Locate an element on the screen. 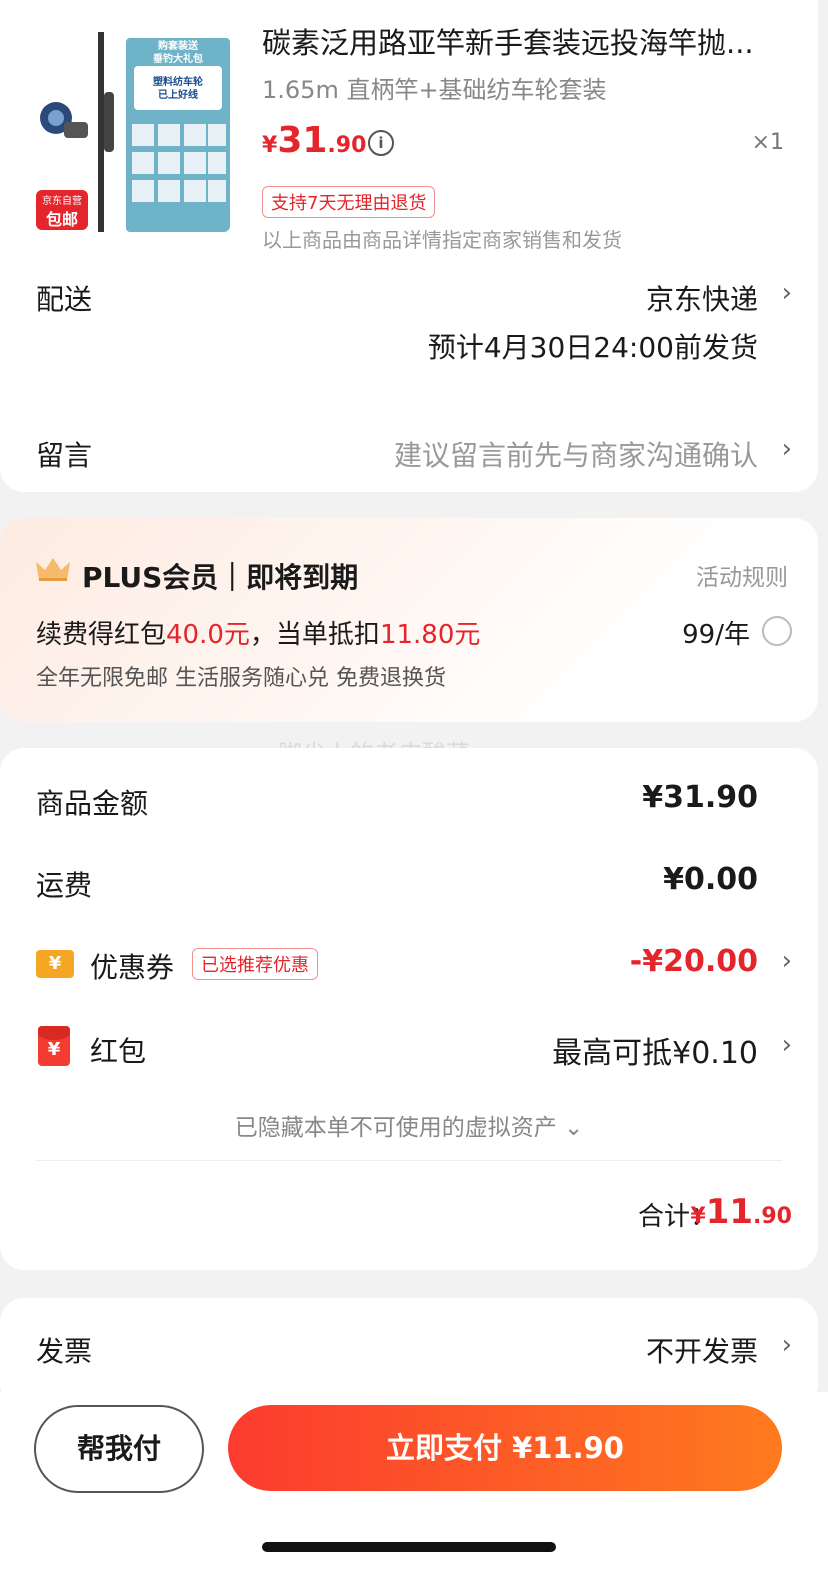 The width and height of the screenshot is (828, 1588). red-packet-chevron-icon: › is located at coordinates (787, 1045).